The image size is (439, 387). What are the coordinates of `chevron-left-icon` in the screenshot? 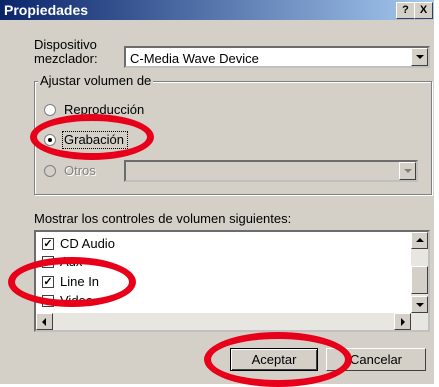 It's located at (44, 322).